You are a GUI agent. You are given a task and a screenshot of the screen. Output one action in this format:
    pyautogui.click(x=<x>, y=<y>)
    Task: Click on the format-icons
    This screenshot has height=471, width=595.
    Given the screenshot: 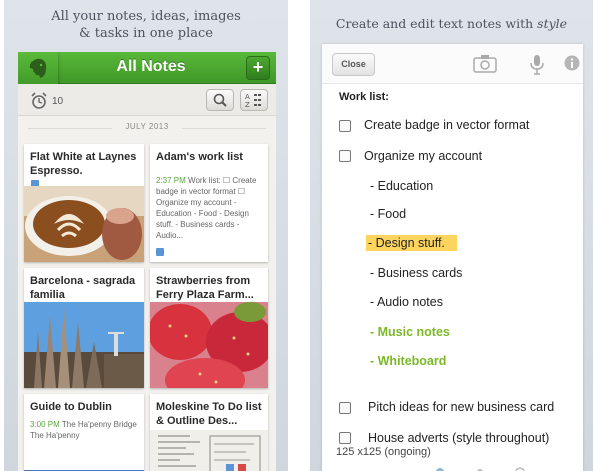 What is the action you would take?
    pyautogui.click(x=452, y=465)
    